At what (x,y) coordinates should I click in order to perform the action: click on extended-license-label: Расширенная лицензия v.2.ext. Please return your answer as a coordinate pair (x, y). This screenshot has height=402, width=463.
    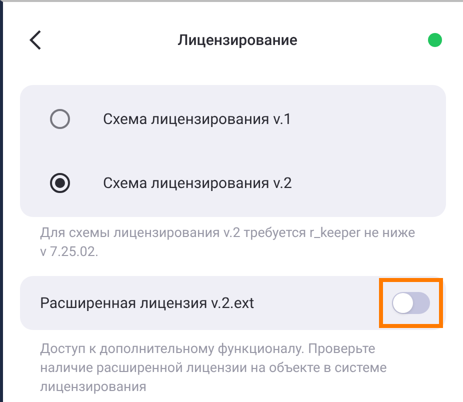
    Looking at the image, I should click on (148, 303).